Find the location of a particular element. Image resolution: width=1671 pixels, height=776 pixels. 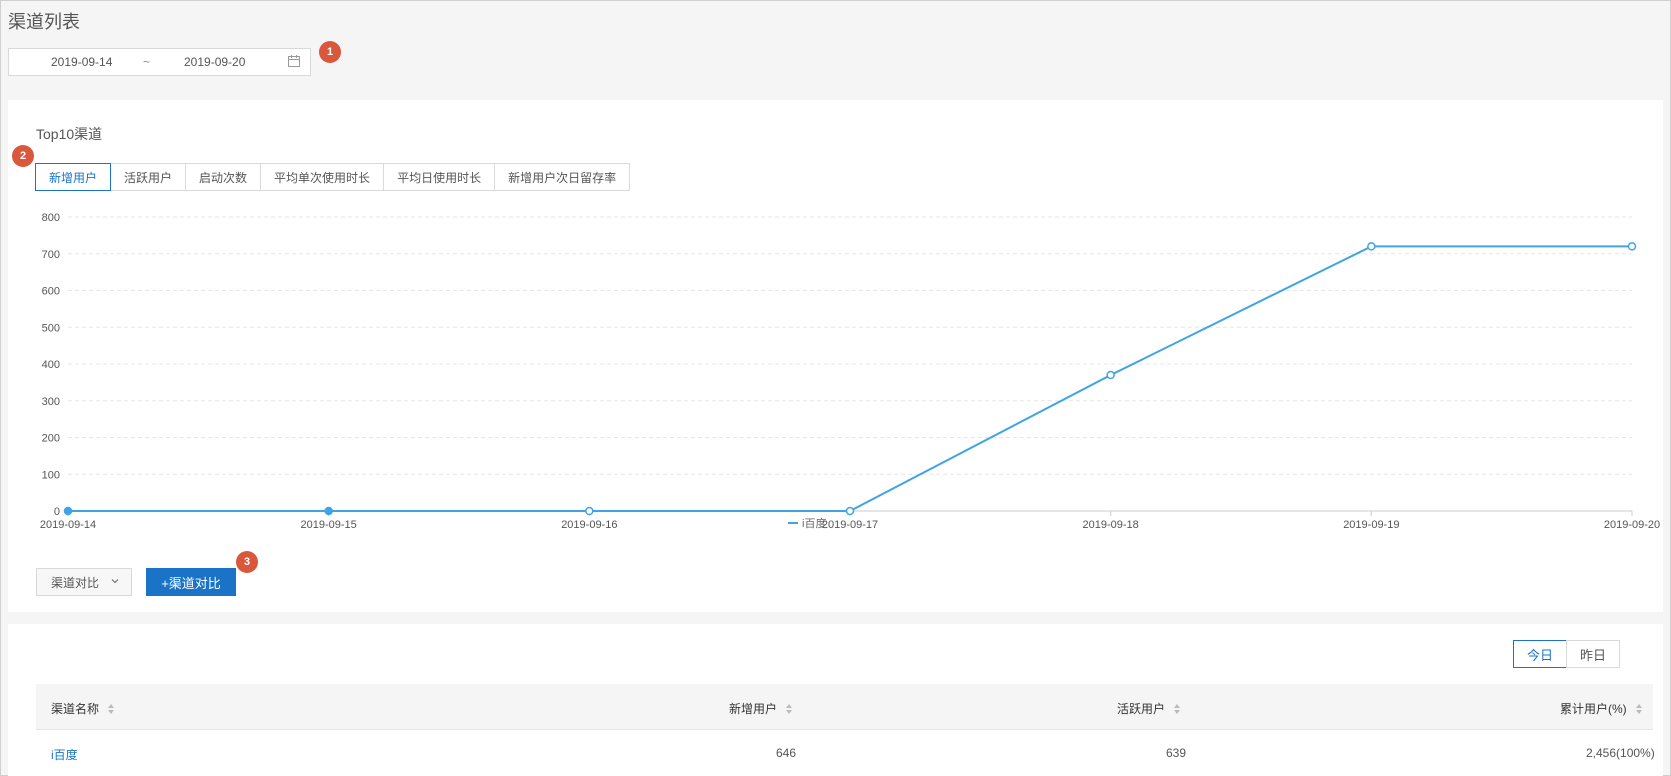

tab-avg-daily-duration: 平均日使用时长 is located at coordinates (439, 177).